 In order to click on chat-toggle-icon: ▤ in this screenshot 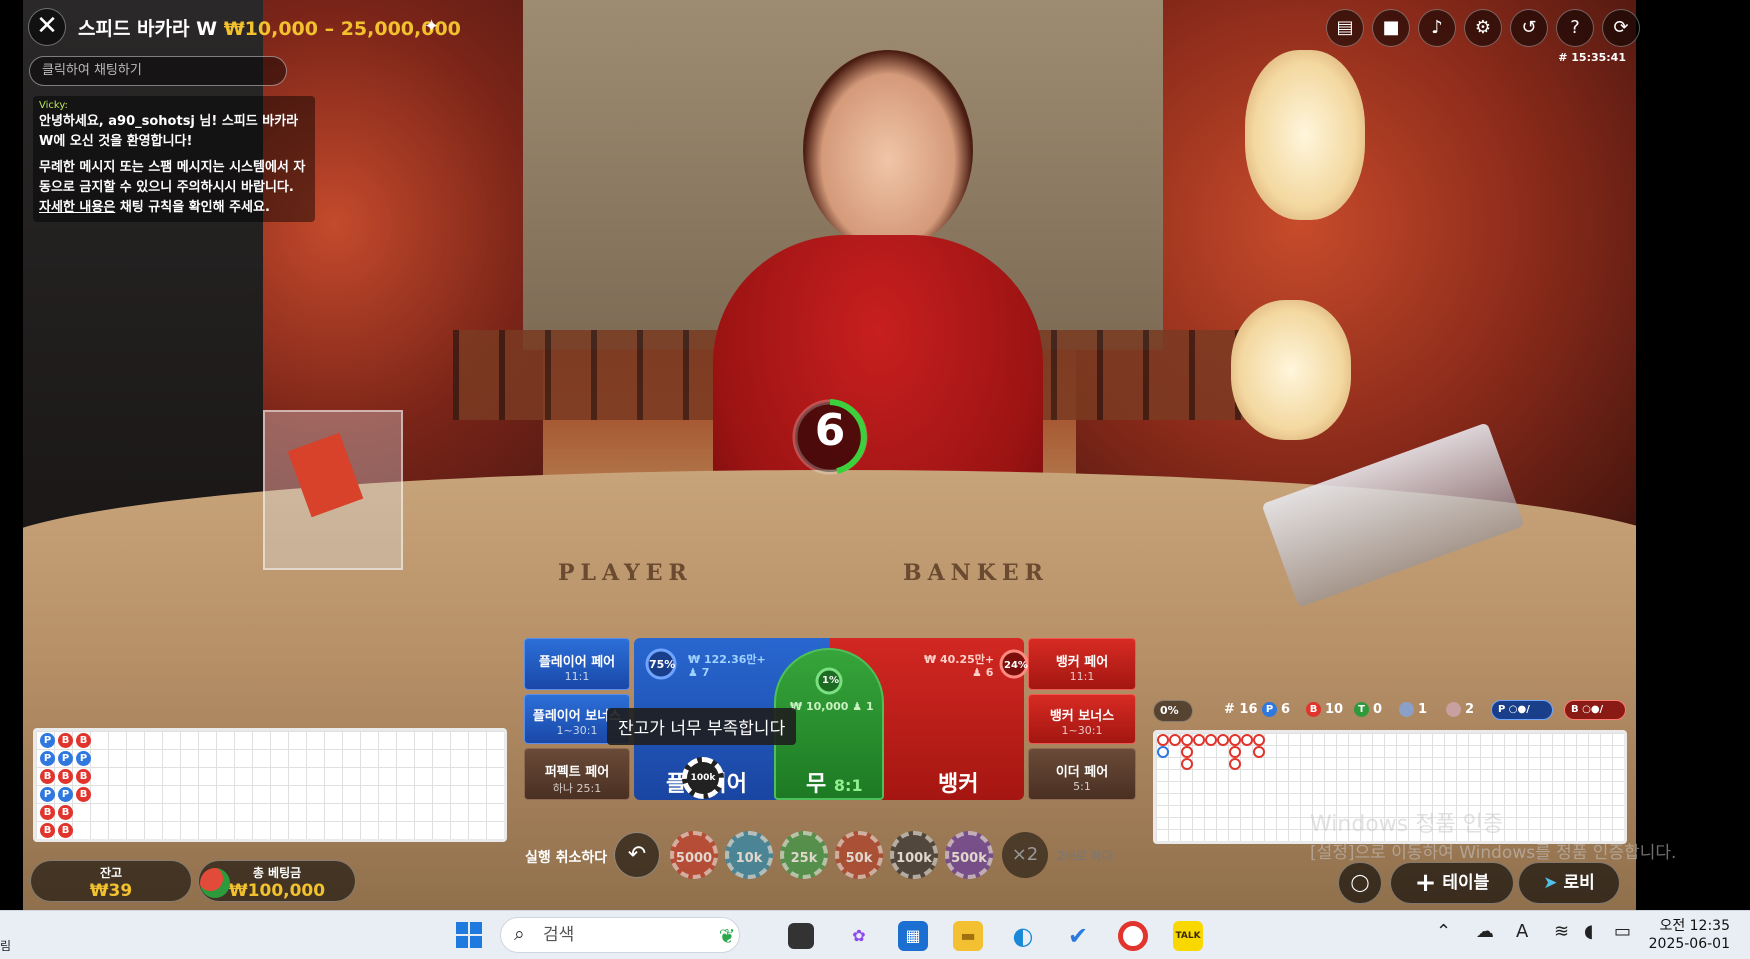, I will do `click(1345, 28)`.